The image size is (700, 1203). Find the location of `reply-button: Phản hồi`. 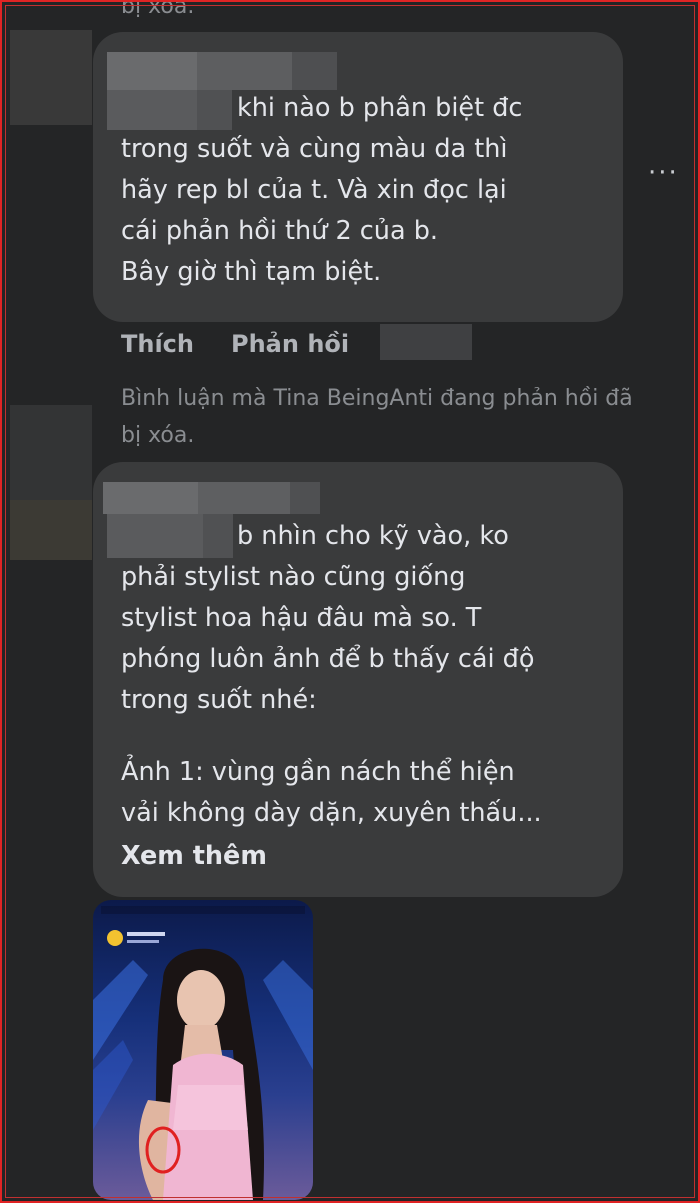

reply-button: Phản hồi is located at coordinates (290, 344).